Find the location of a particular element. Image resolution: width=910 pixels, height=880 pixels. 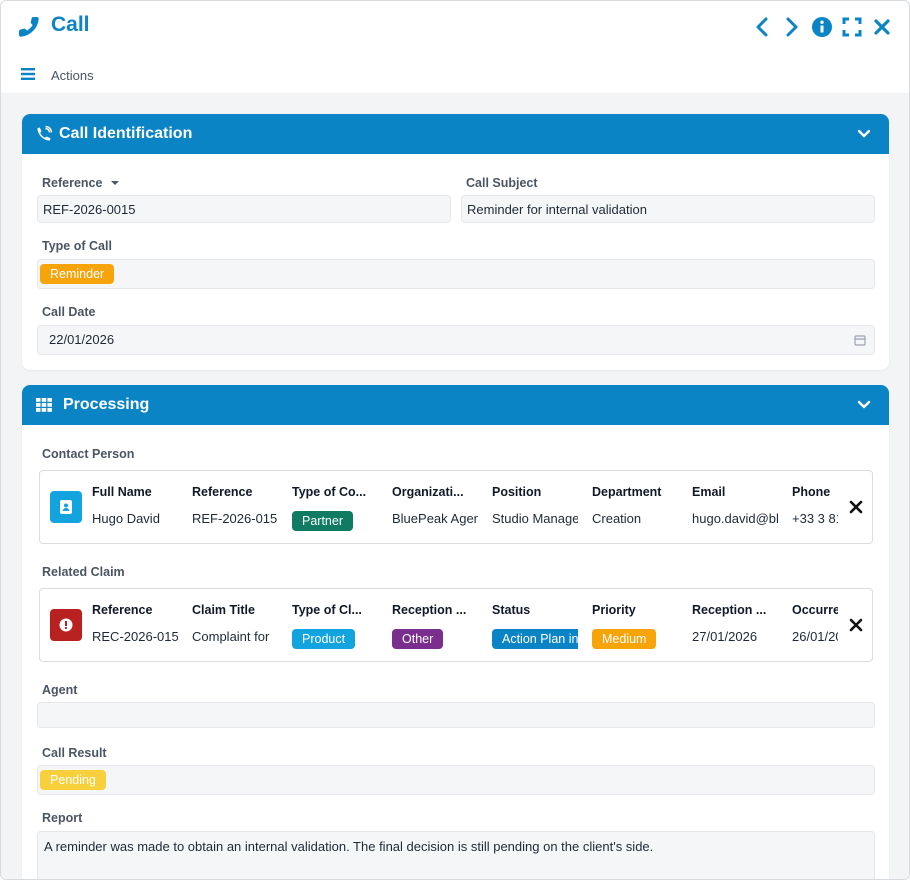

actions-menu-label: Actions is located at coordinates (72, 75).